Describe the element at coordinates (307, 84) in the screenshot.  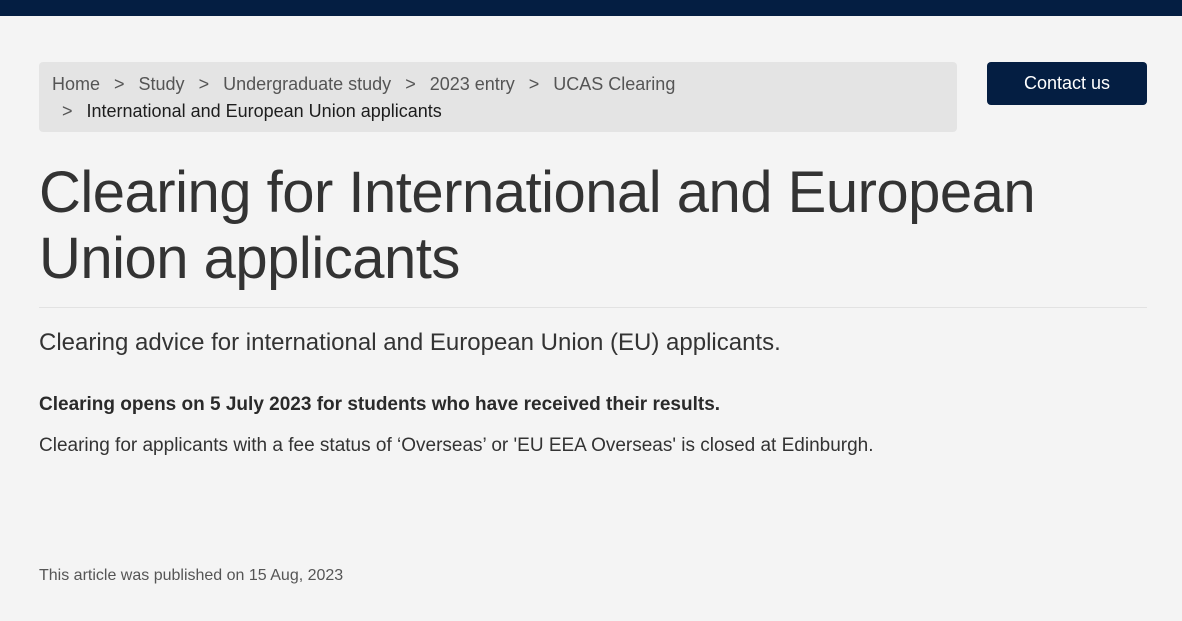
I see `breadcrumb-item-undergraduate-study: Undergraduate study` at that location.